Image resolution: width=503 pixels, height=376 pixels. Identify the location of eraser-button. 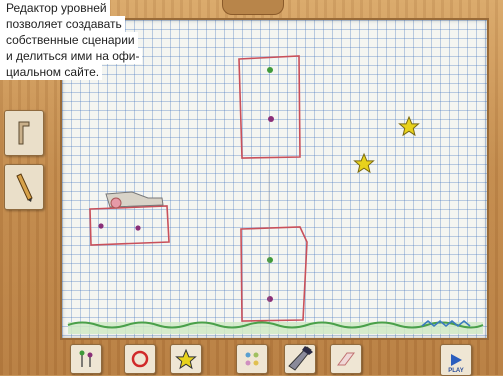
(346, 359).